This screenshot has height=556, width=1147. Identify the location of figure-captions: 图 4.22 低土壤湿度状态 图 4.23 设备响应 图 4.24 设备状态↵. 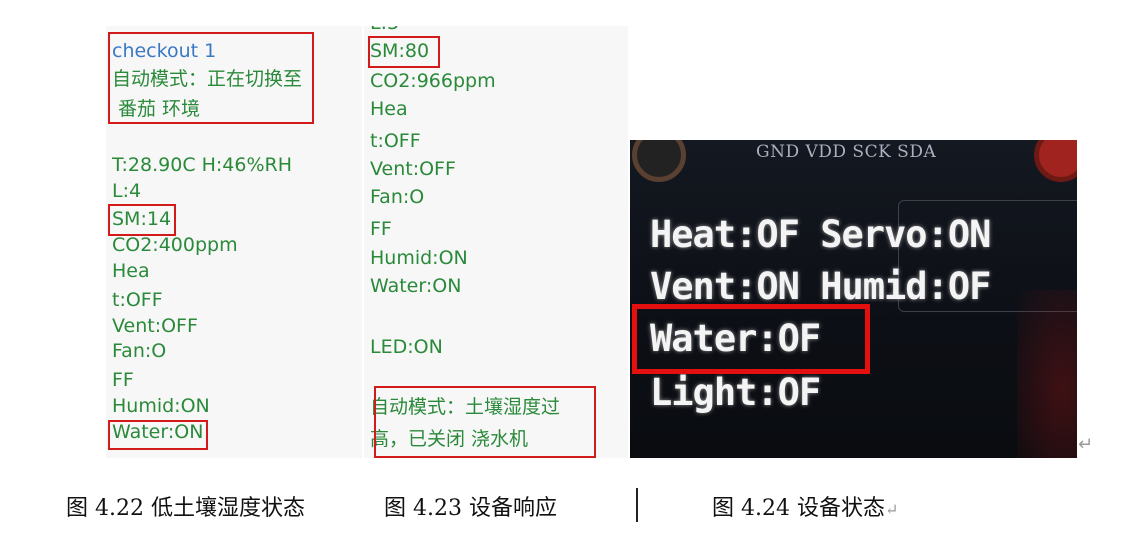
(573, 507).